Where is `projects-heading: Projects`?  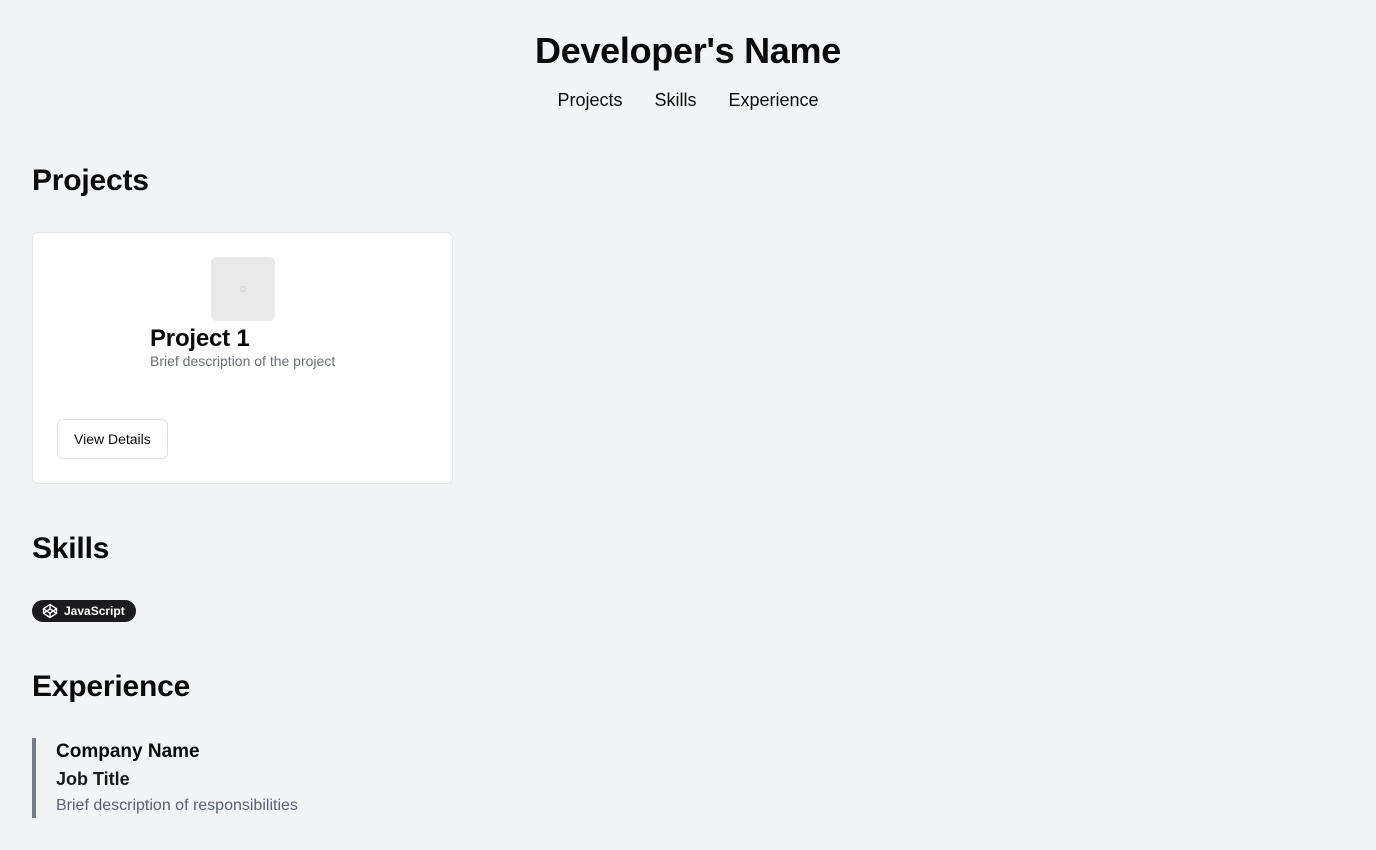
projects-heading: Projects is located at coordinates (90, 180).